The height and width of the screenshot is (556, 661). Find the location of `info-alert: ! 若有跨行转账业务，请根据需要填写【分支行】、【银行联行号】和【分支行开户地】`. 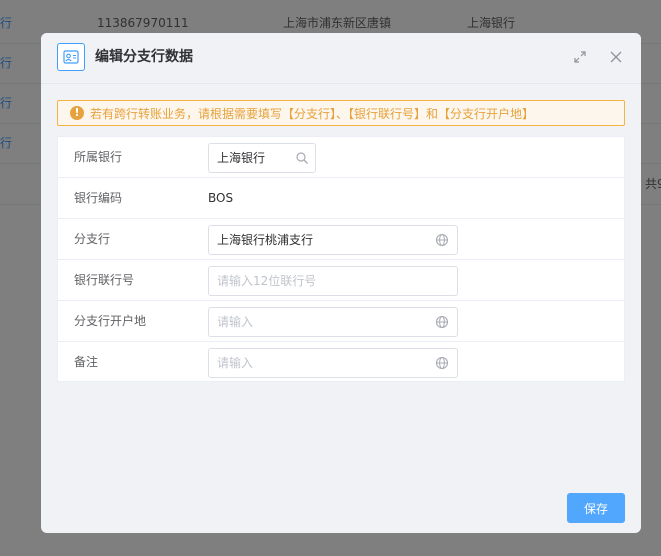

info-alert: ! 若有跨行转账业务，请根据需要填写【分支行】、【银行联行号】和【分支行开户地】 is located at coordinates (341, 113).